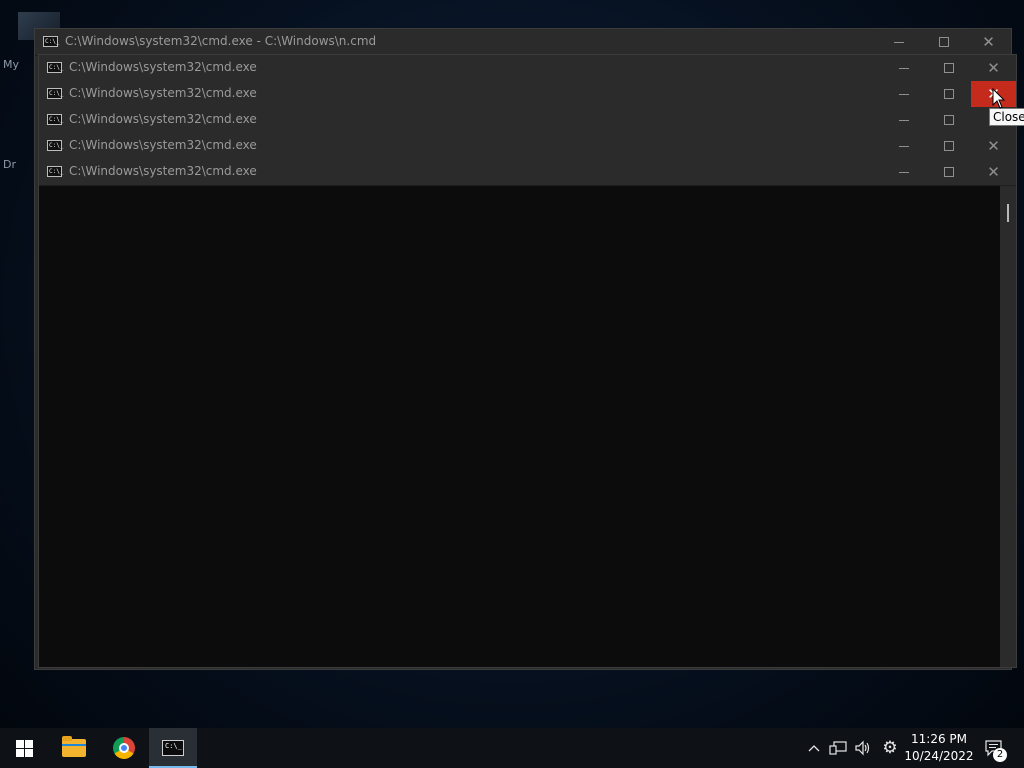 The height and width of the screenshot is (768, 1024). What do you see at coordinates (999, 98) in the screenshot?
I see `mouse-cursor-icon` at bounding box center [999, 98].